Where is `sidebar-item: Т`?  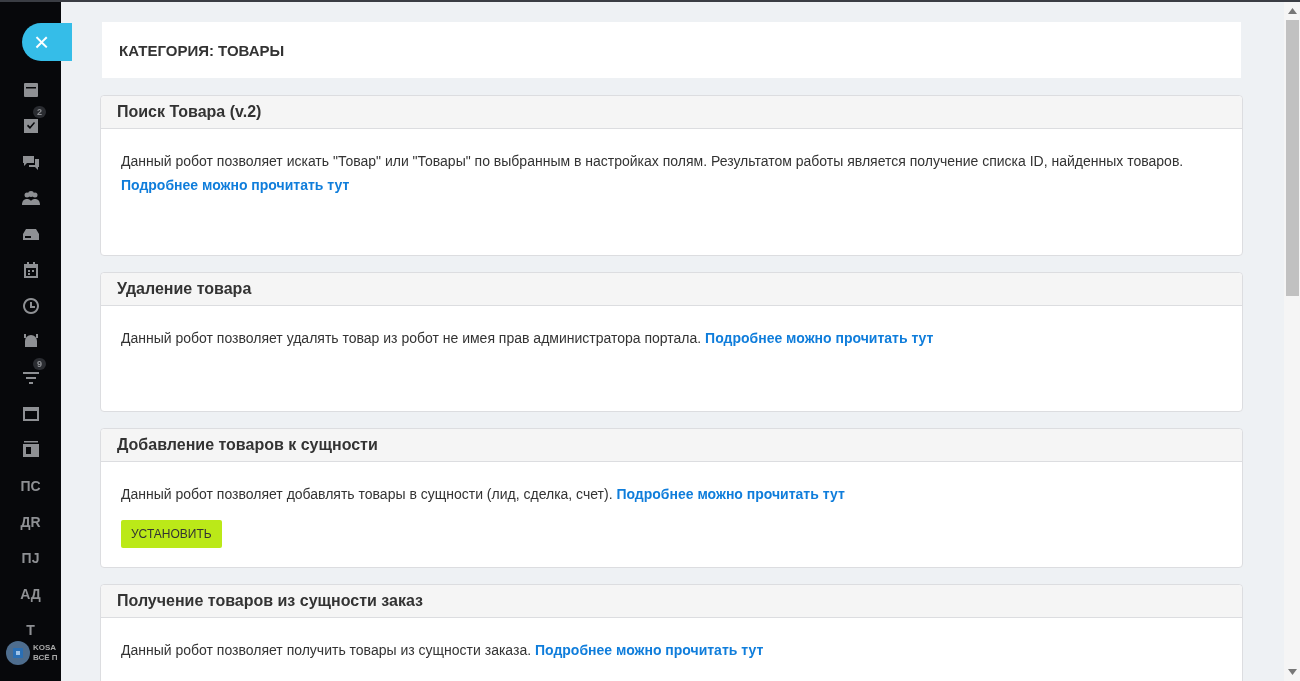 sidebar-item: Т is located at coordinates (30, 630).